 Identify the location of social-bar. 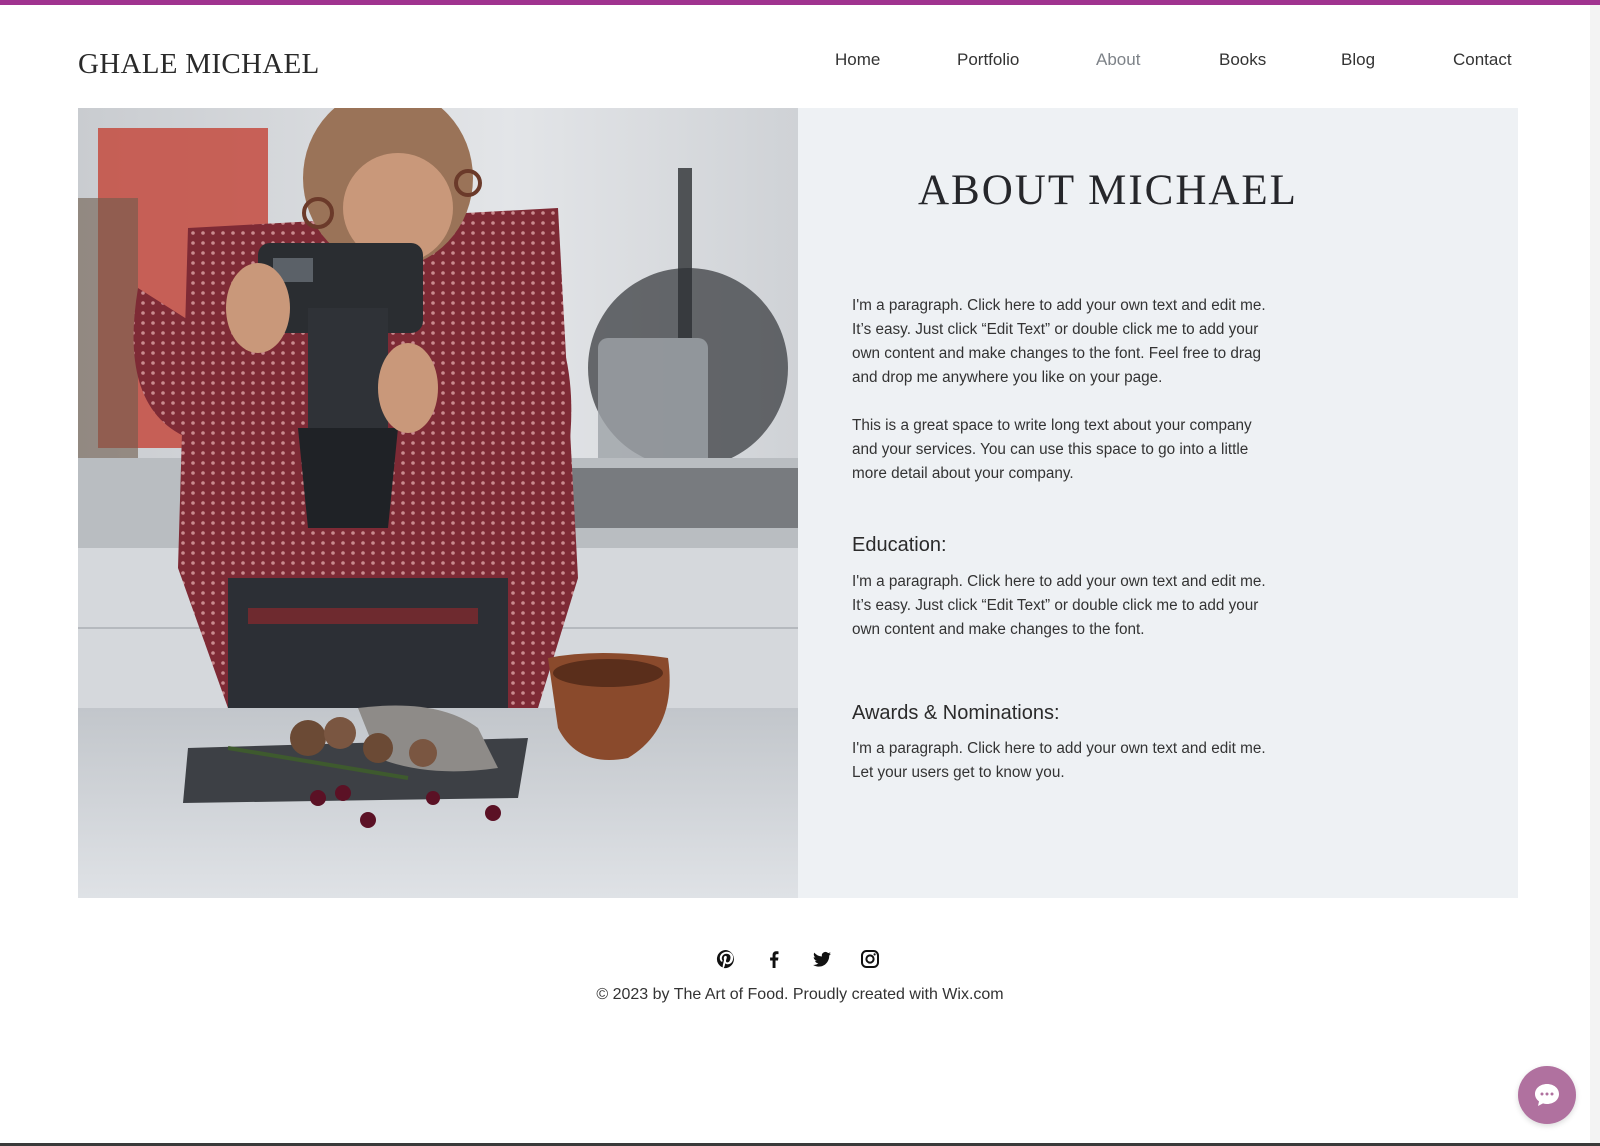
(800, 960).